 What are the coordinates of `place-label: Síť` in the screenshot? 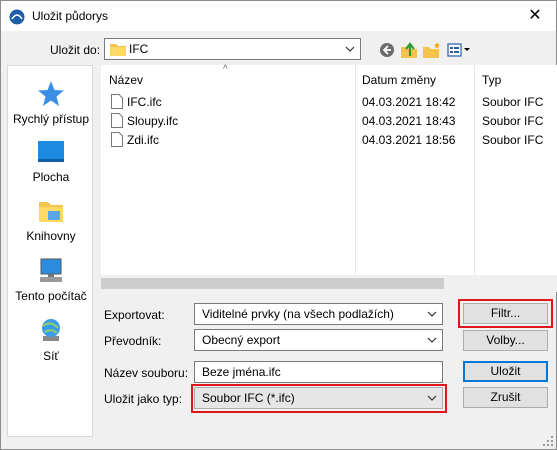 It's located at (51, 356).